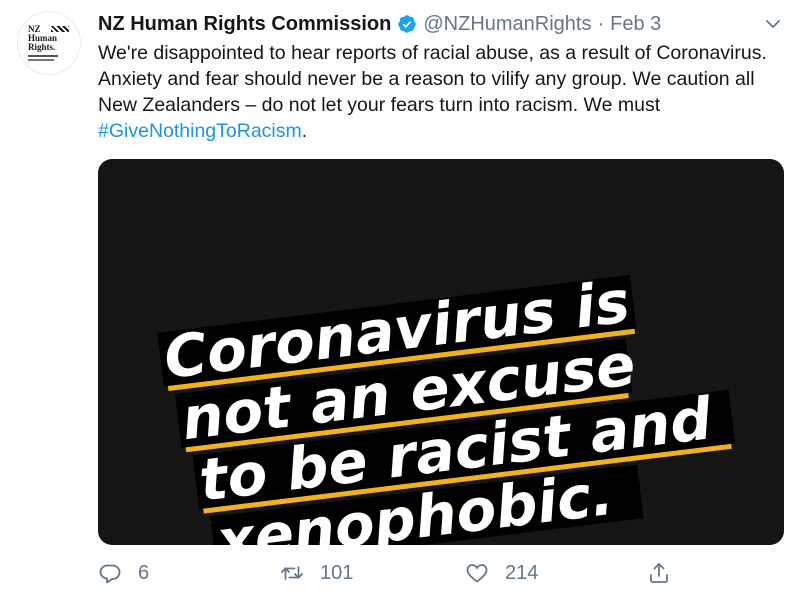  I want to click on share-button, so click(659, 573).